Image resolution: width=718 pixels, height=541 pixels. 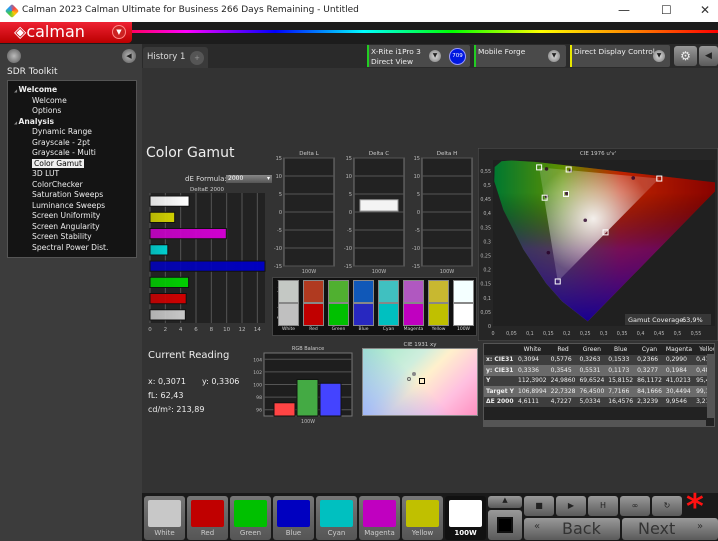 I want to click on de-bar-green, so click(x=169, y=282).